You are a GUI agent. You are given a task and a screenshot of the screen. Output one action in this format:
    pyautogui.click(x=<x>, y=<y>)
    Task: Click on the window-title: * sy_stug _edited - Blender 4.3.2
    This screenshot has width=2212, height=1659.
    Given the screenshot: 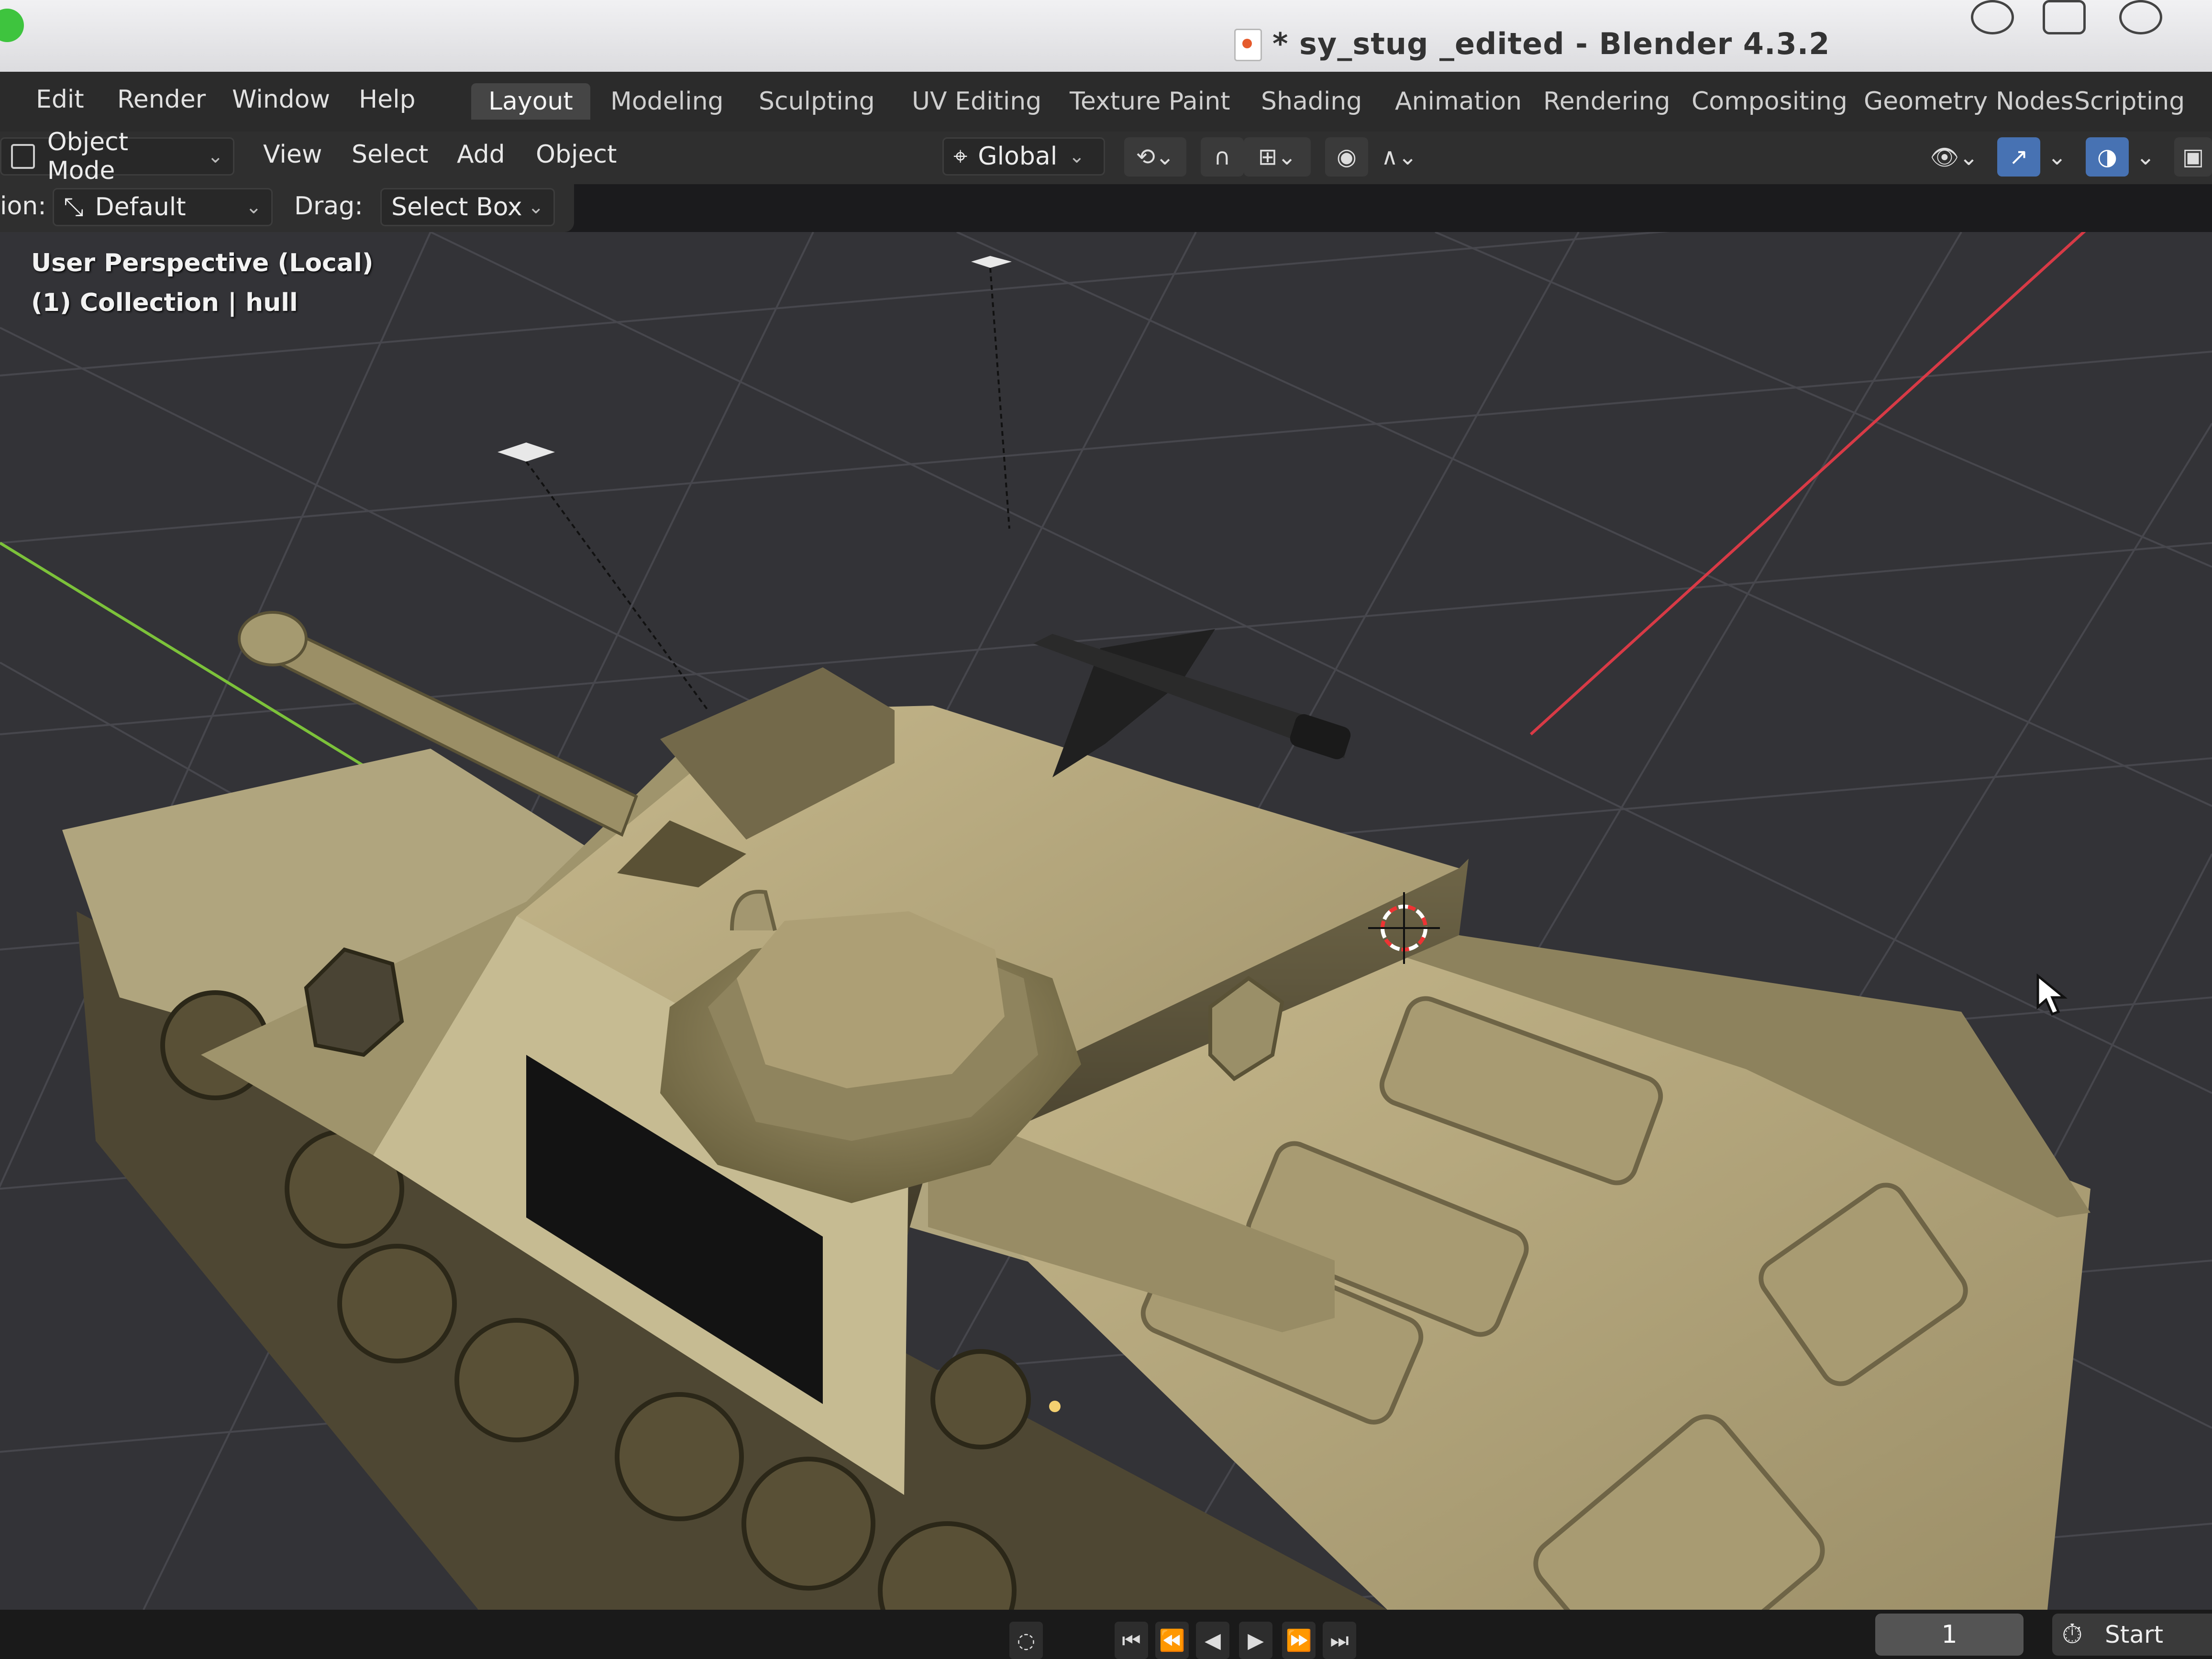 What is the action you would take?
    pyautogui.click(x=1551, y=43)
    